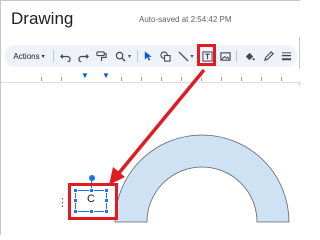 The width and height of the screenshot is (320, 240). I want to click on rotate-handle, so click(92, 178).